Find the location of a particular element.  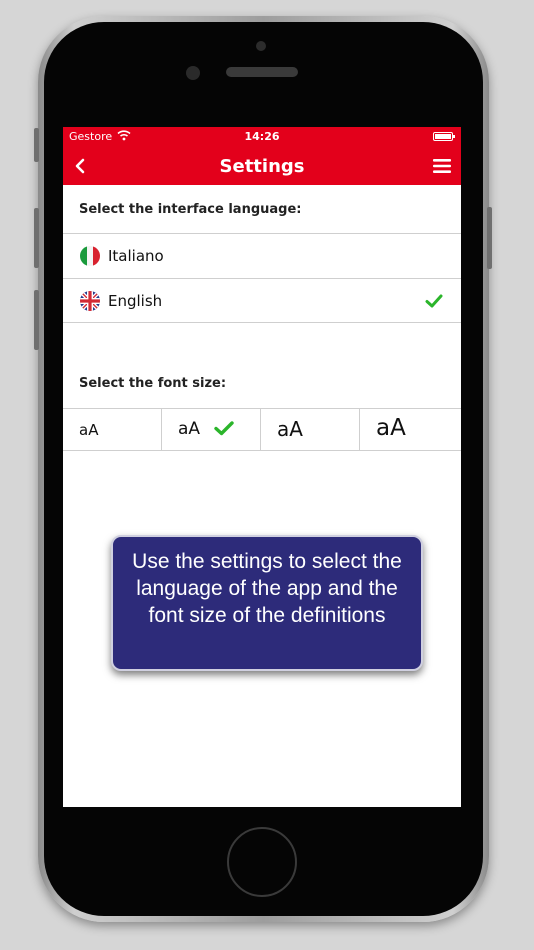

language-option-italiano: Italiano is located at coordinates (262, 255).